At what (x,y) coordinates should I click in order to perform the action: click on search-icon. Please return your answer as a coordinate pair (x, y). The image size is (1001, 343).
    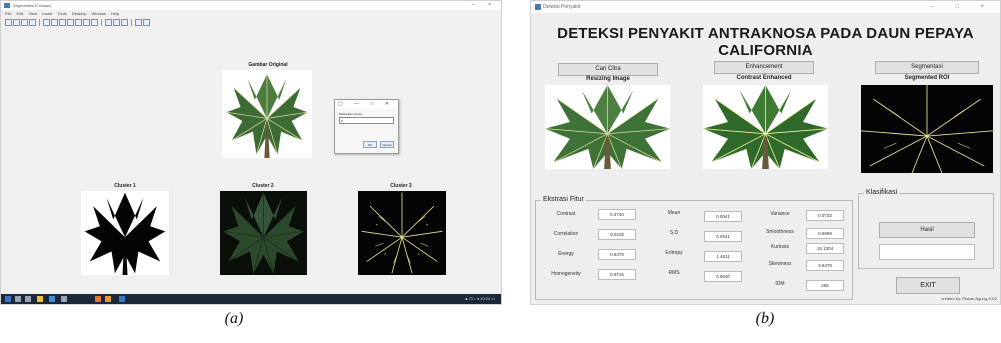
    Looking at the image, I should click on (18, 299).